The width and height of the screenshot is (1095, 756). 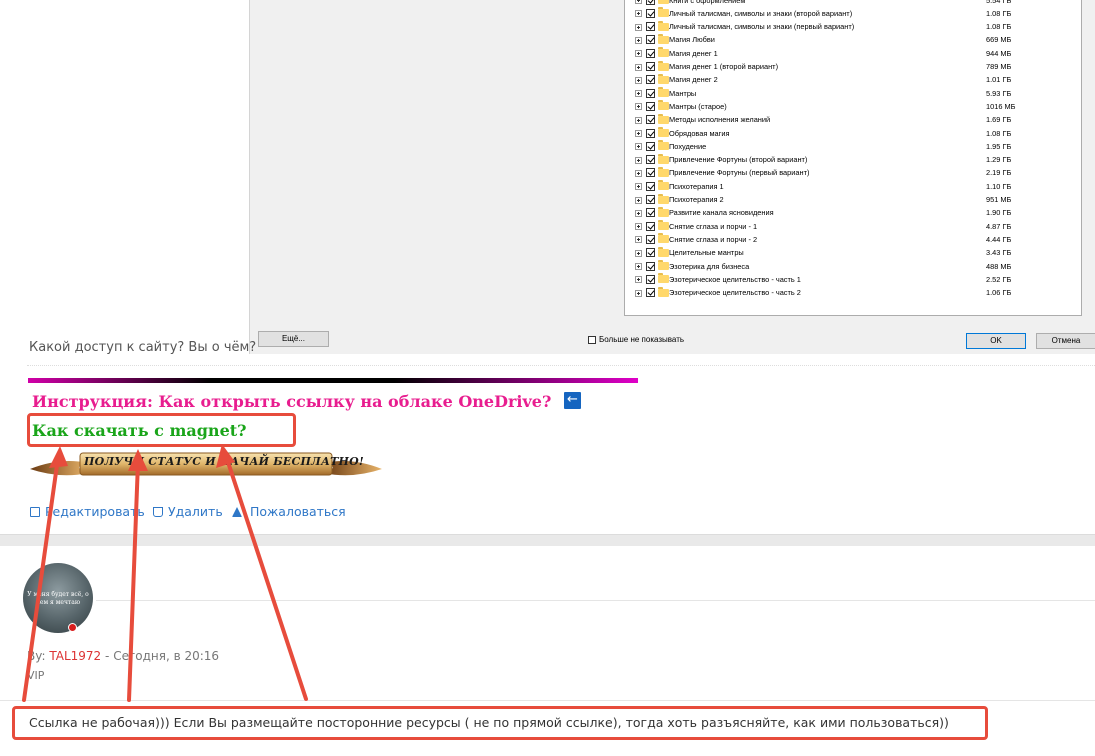 I want to click on file-row: Мантры 5.93 ГБ, so click(x=853, y=93).